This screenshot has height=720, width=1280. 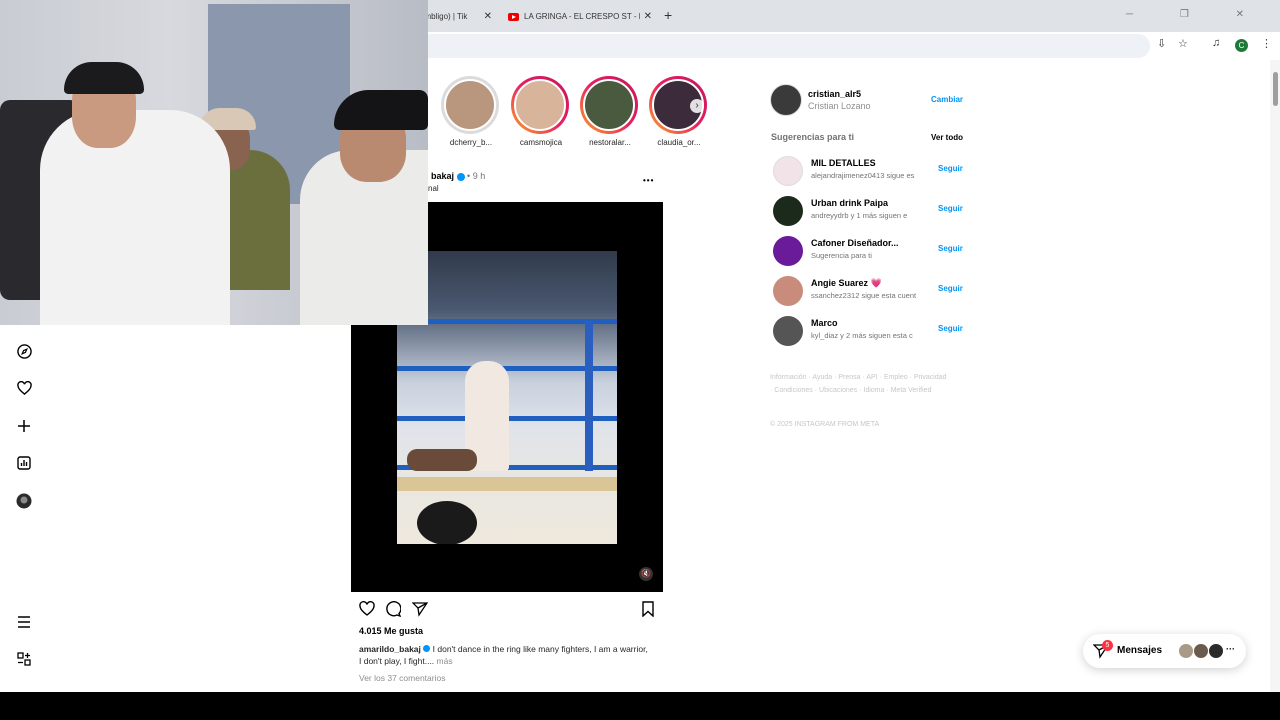 I want to click on like-heart-icon, so click(x=367, y=609).